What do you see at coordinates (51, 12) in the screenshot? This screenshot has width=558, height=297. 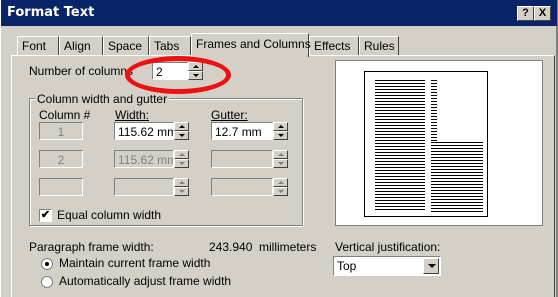 I see `window-title: Format Text` at bounding box center [51, 12].